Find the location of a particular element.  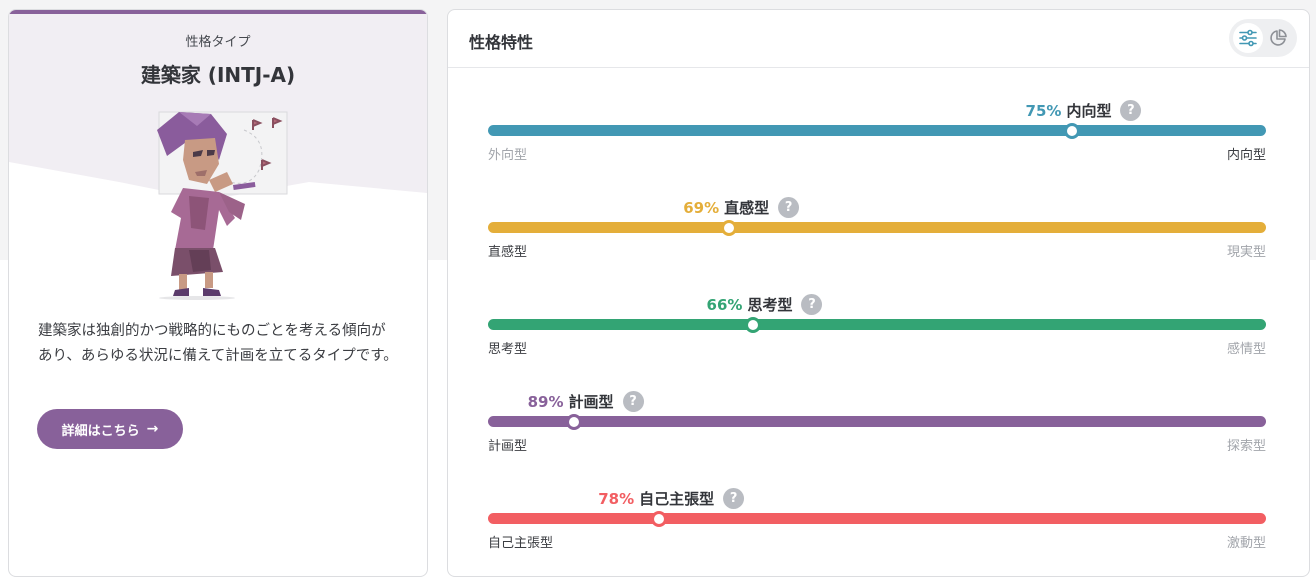

trait-left-label: 思考型 is located at coordinates (508, 349).